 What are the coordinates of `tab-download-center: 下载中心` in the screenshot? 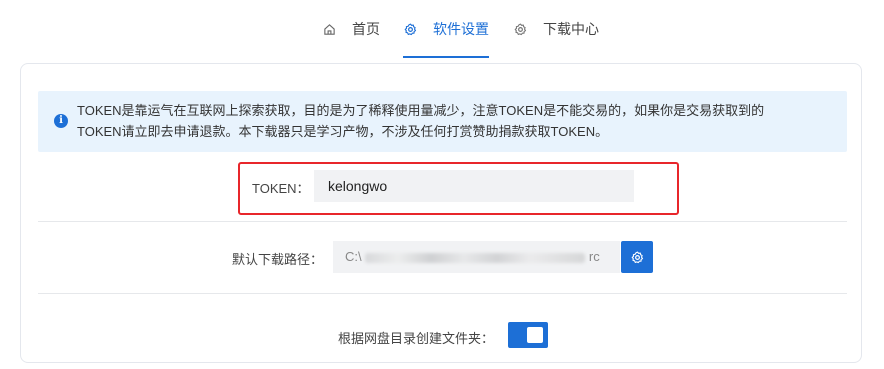 It's located at (556, 29).